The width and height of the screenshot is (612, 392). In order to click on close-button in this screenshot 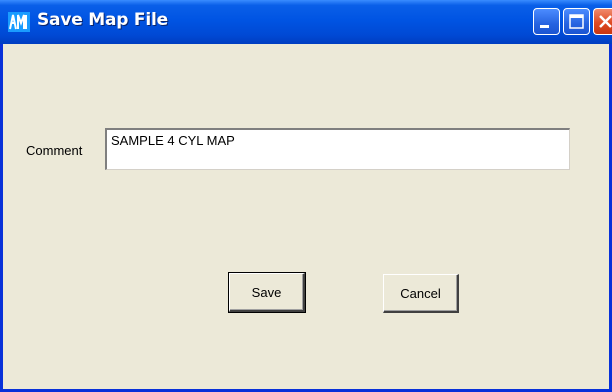, I will do `click(602, 21)`.